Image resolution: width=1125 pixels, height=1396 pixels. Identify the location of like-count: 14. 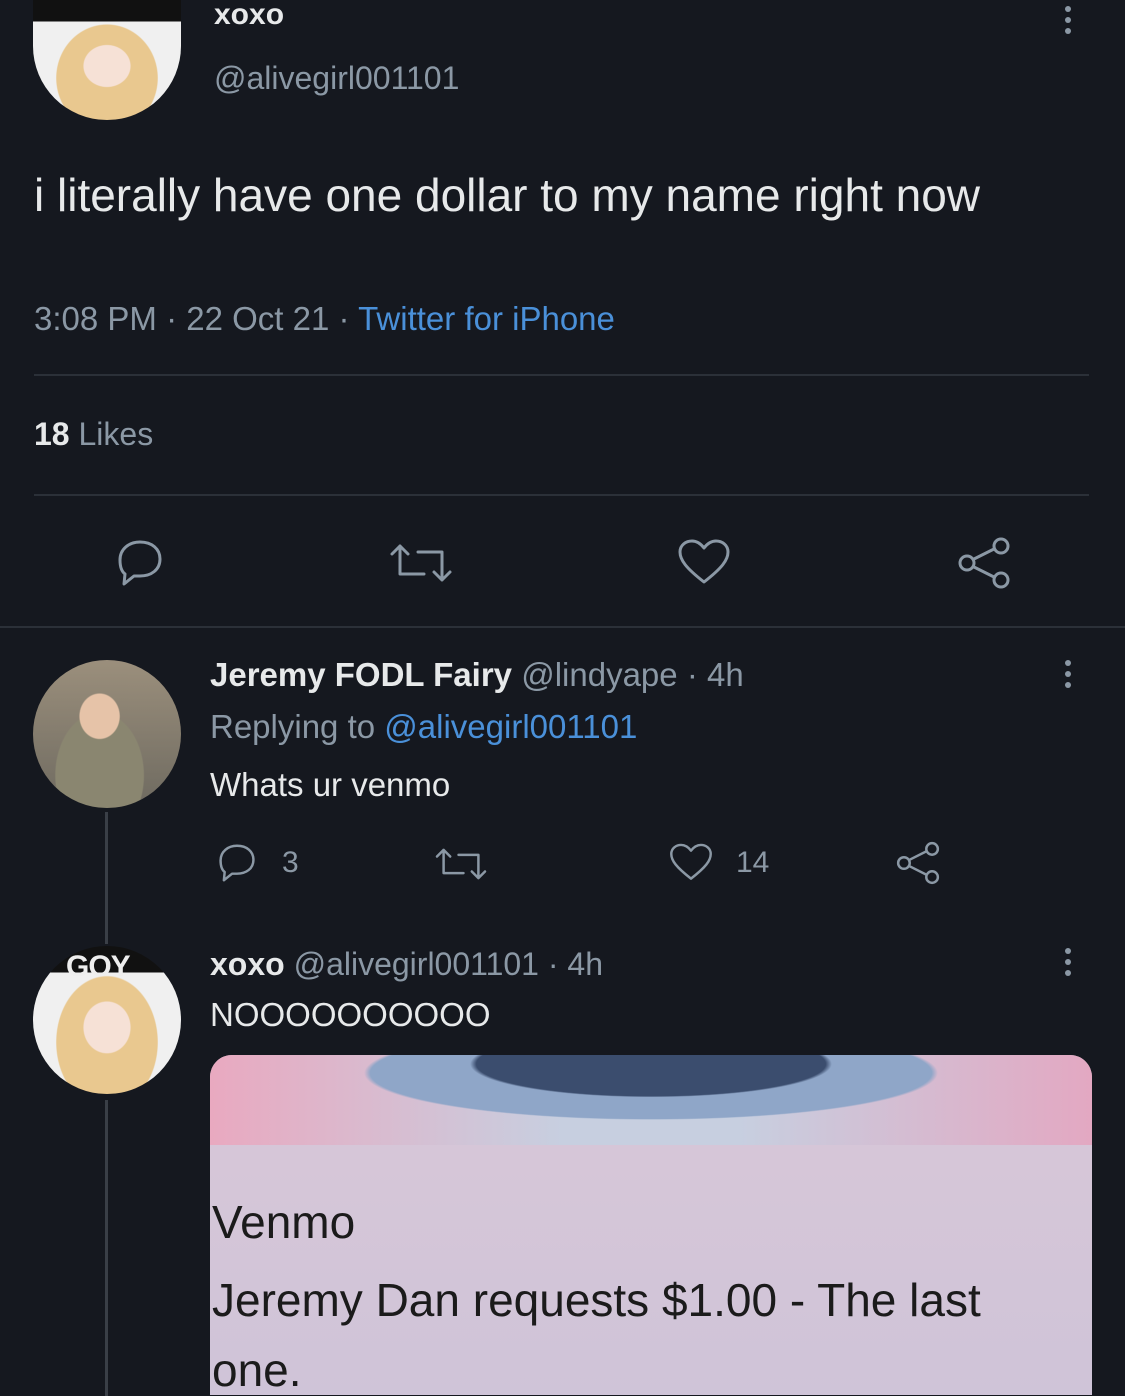
(753, 862).